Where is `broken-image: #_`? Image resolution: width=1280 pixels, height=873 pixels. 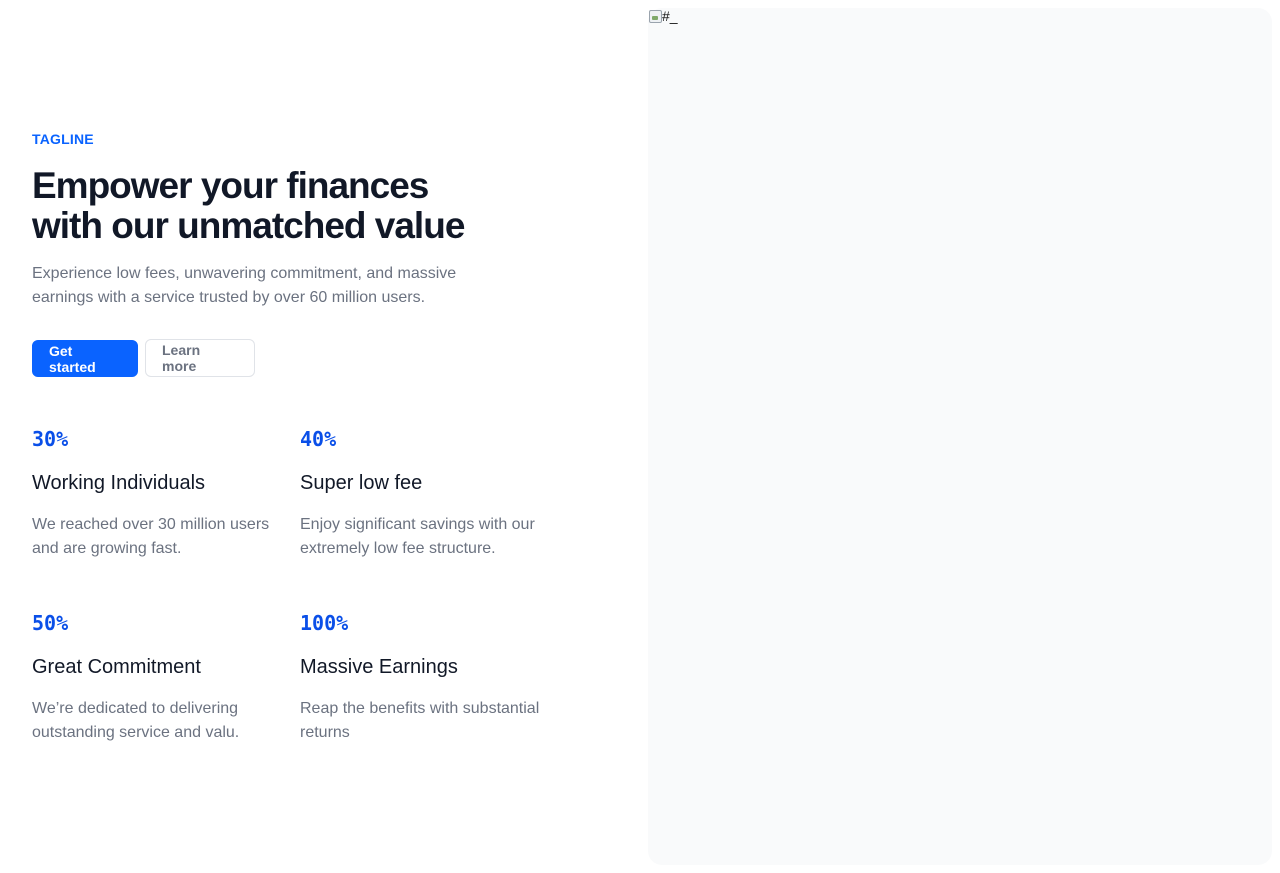
broken-image: #_ is located at coordinates (663, 16).